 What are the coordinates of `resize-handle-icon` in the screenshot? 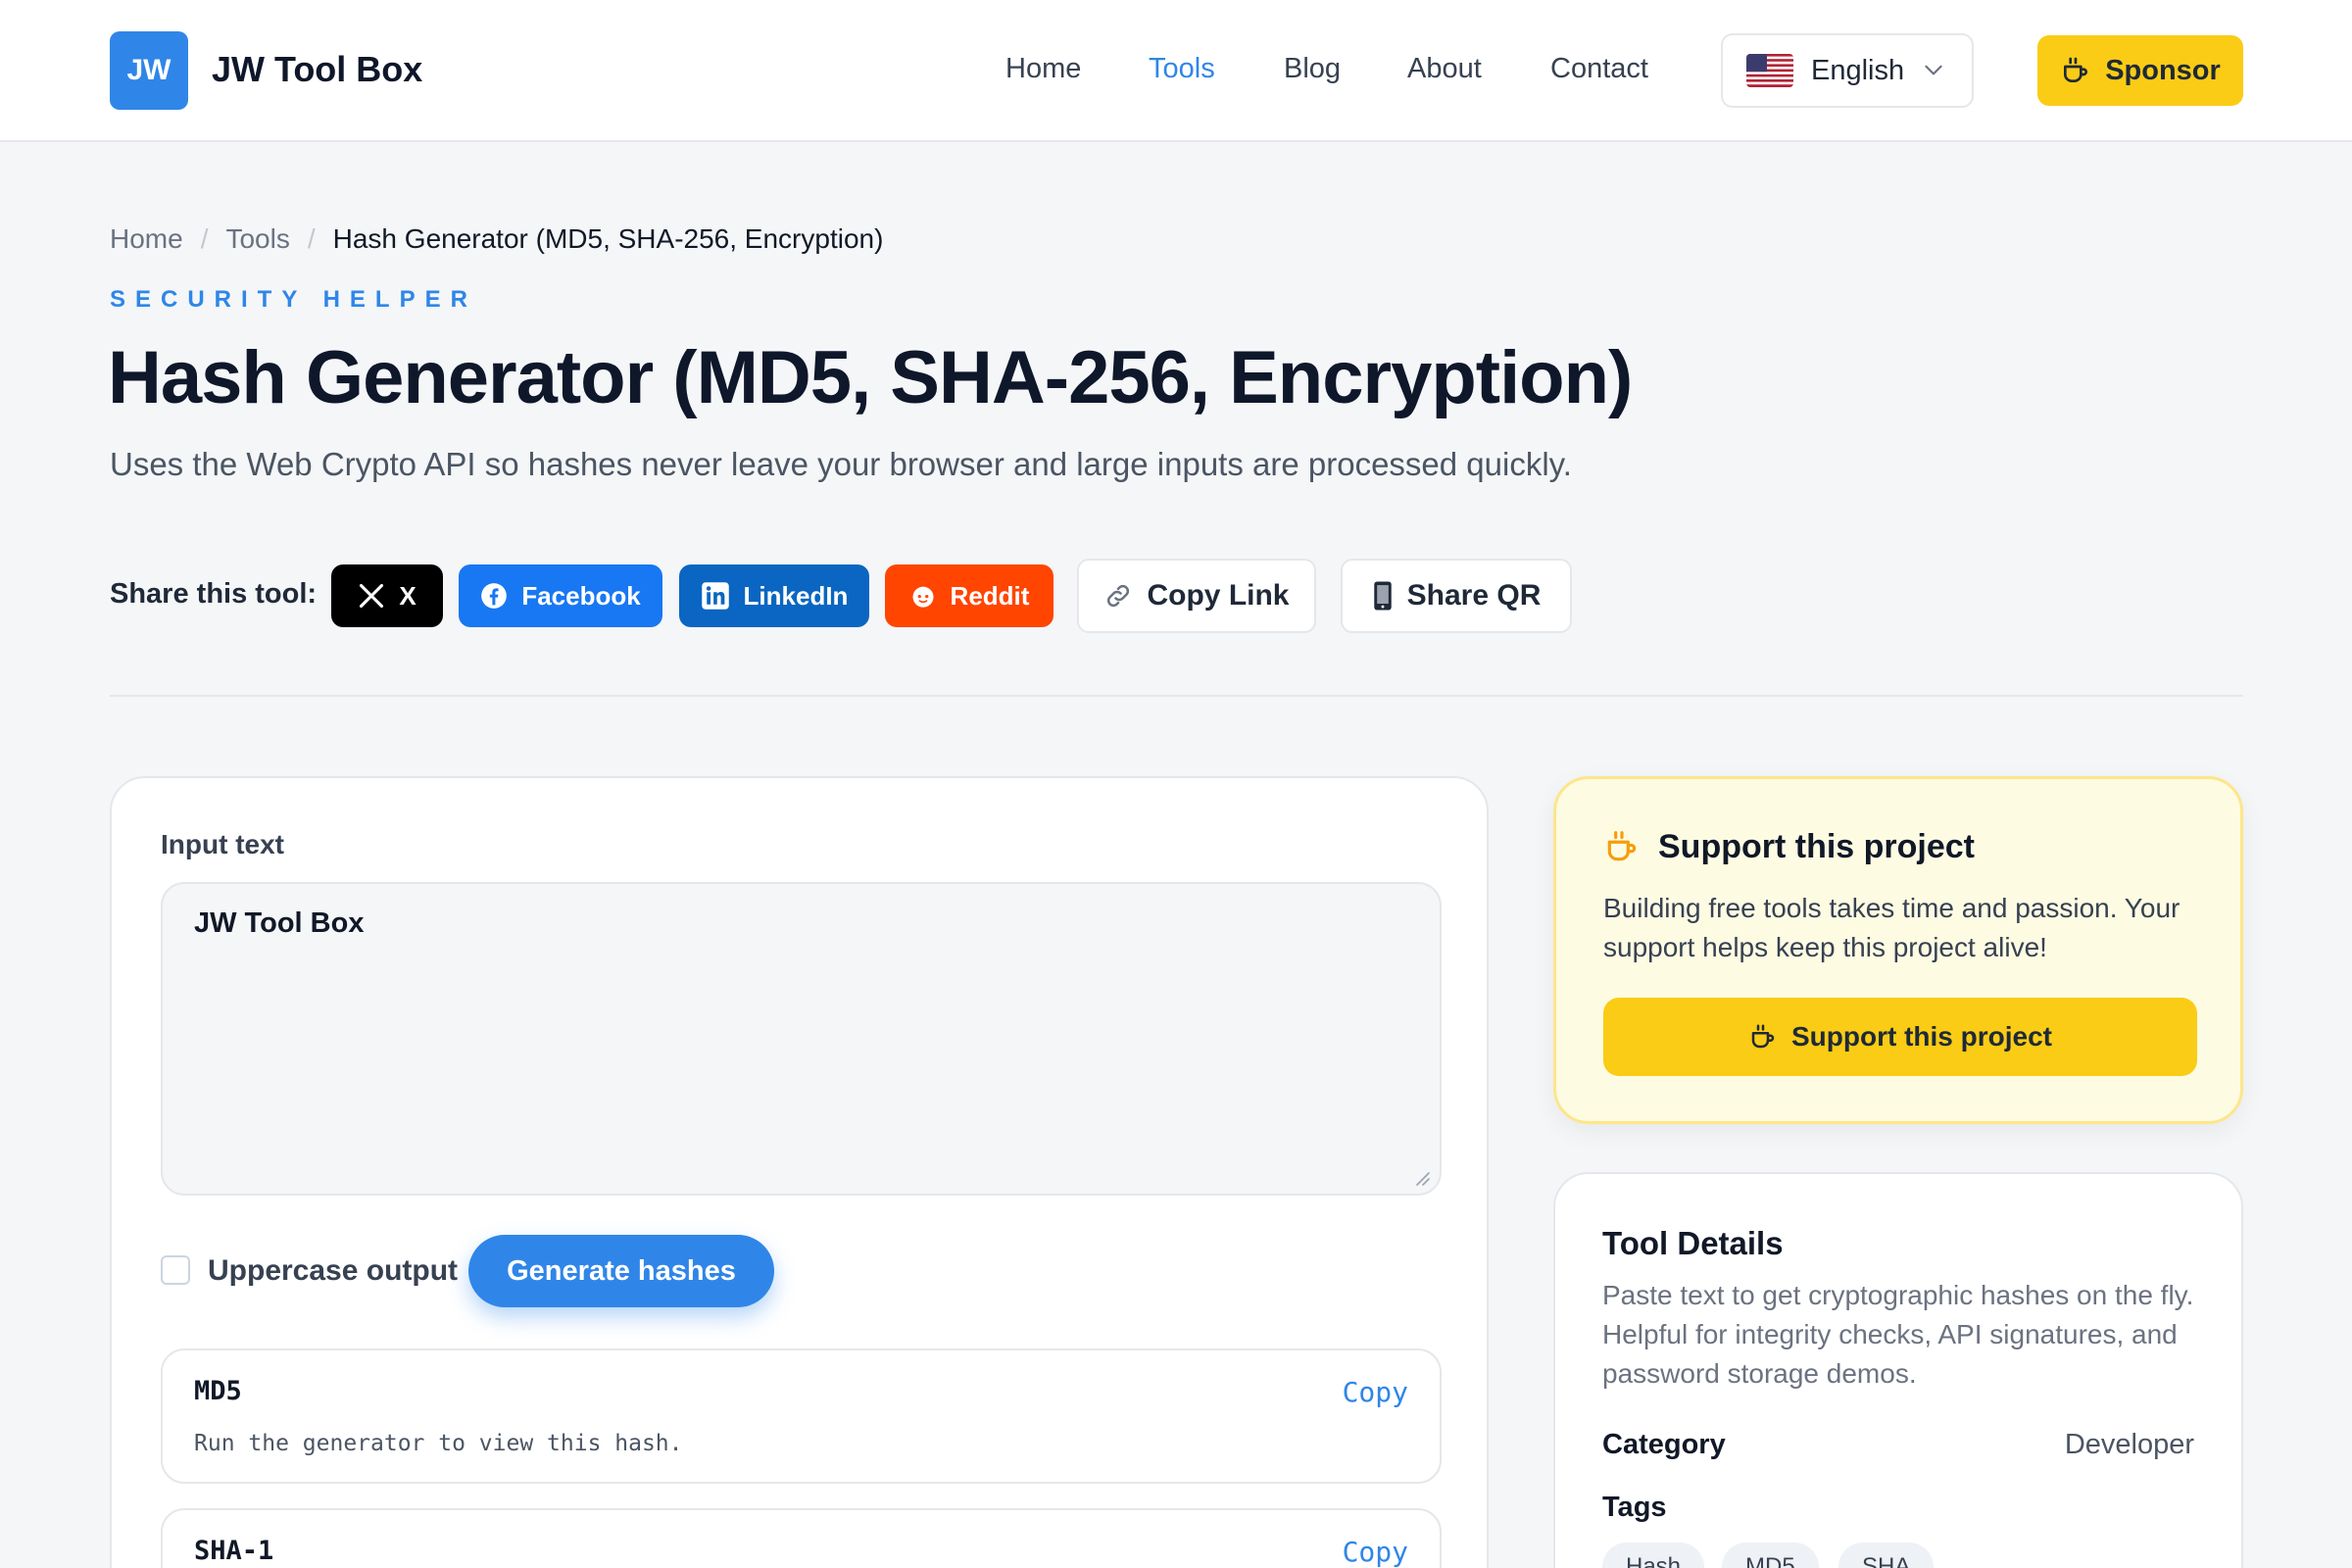 It's located at (1421, 1177).